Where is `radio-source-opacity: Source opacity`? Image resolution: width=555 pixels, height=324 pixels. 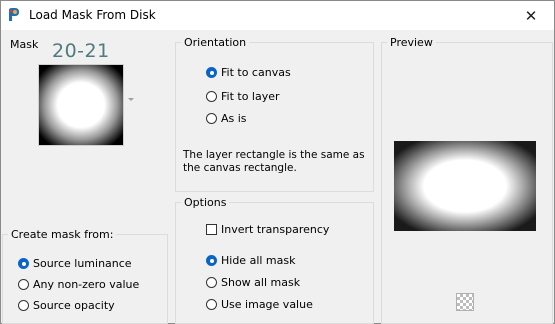 radio-source-opacity: Source opacity is located at coordinates (66, 305).